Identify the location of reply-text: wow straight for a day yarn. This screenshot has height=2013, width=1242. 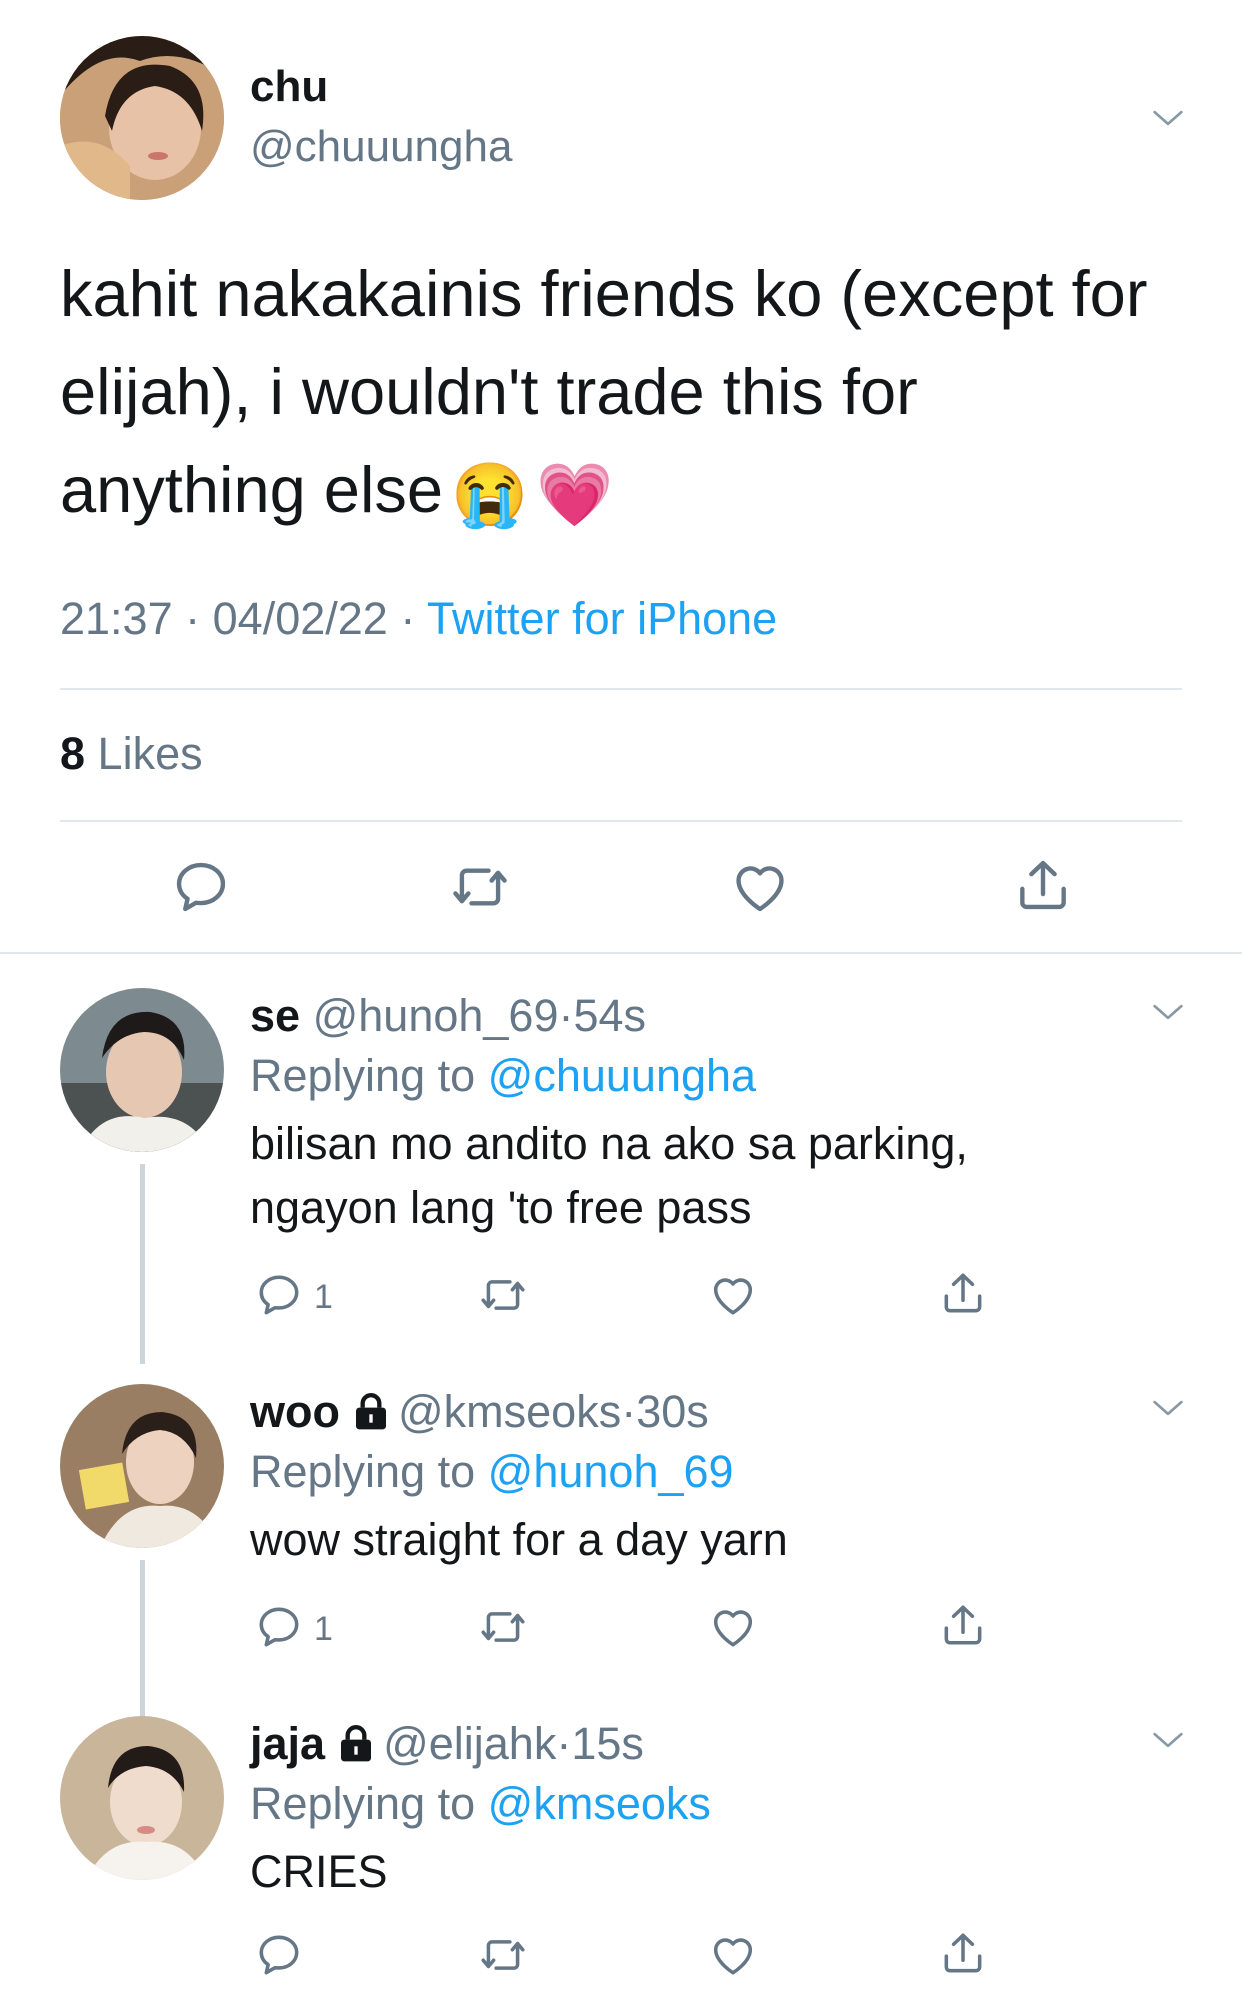
(700, 1540).